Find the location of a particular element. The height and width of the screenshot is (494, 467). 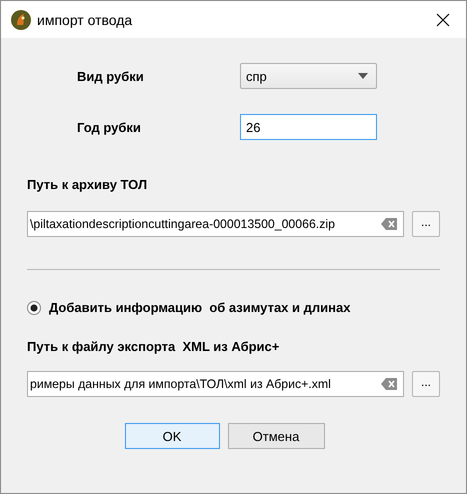

path-field: римеры данных для импорта\ТОЛ\xml из Абрис+.xml is located at coordinates (215, 384).